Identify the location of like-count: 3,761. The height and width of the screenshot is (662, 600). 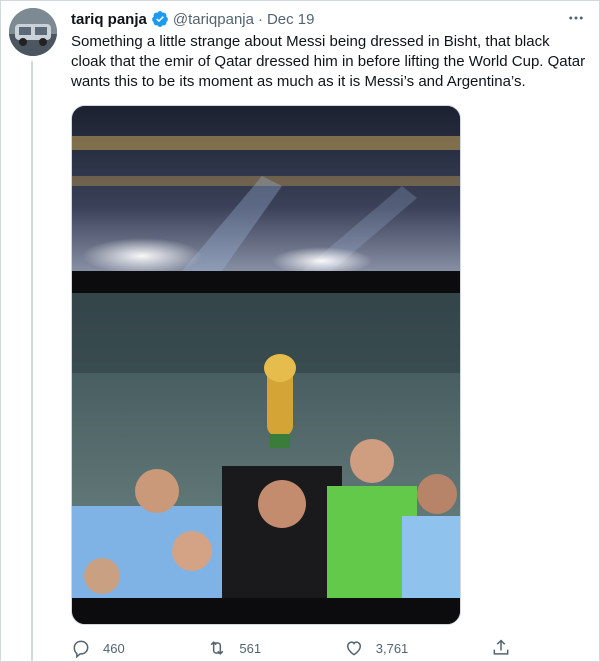
(392, 648).